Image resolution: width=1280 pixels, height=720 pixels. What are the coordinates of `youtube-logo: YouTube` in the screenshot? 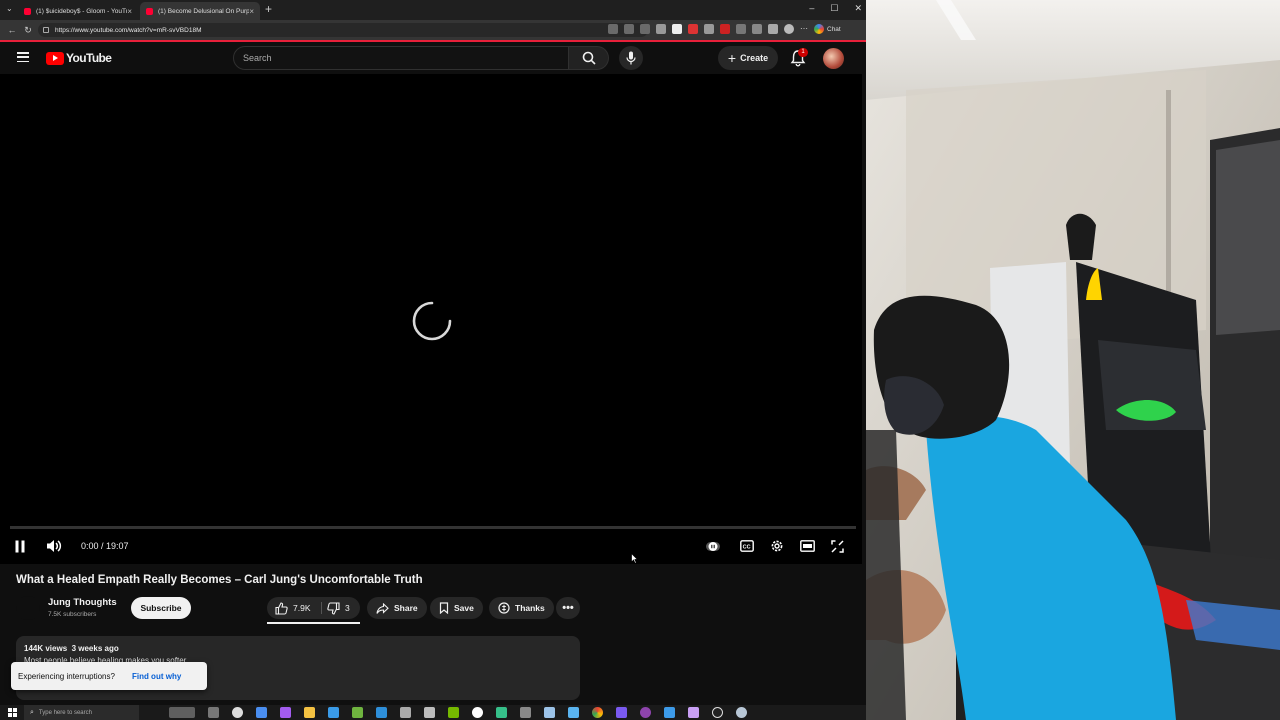 It's located at (79, 58).